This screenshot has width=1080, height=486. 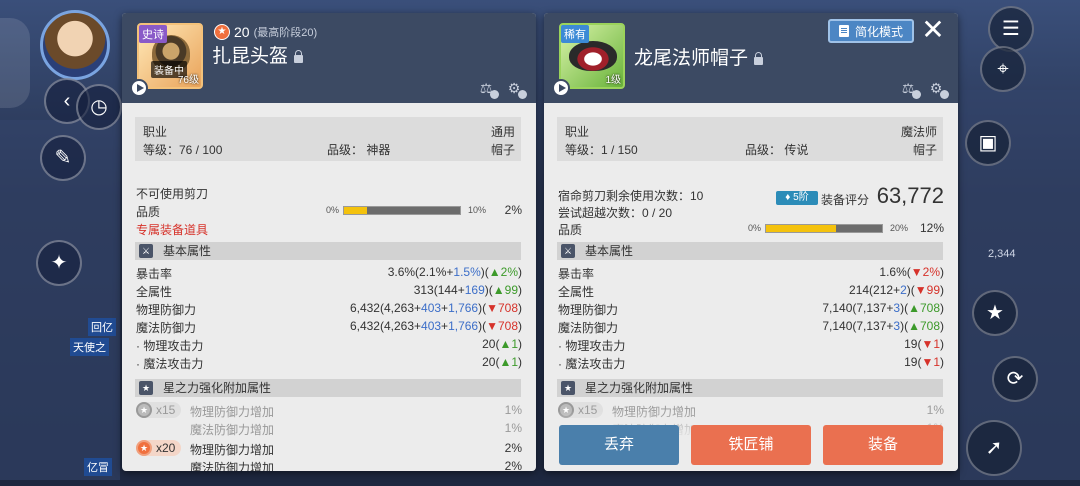 I want to click on sword-icon: ⚔, so click(x=568, y=251).